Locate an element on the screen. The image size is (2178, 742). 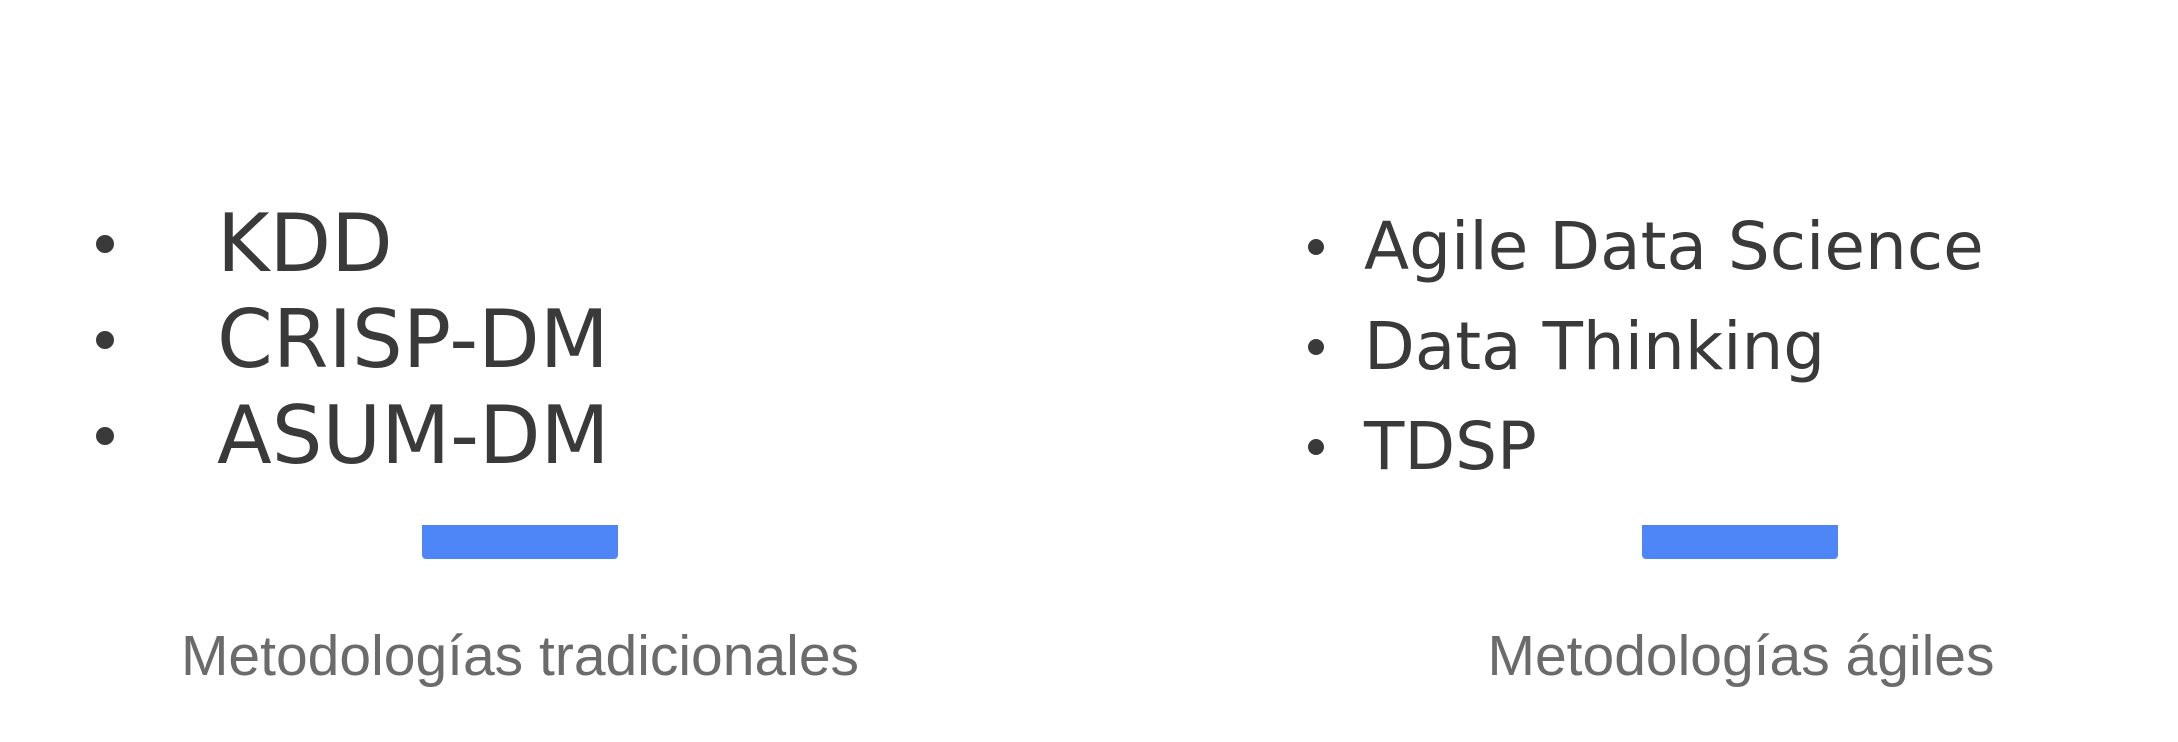
list-item: Data Thinking is located at coordinates (1646, 347).